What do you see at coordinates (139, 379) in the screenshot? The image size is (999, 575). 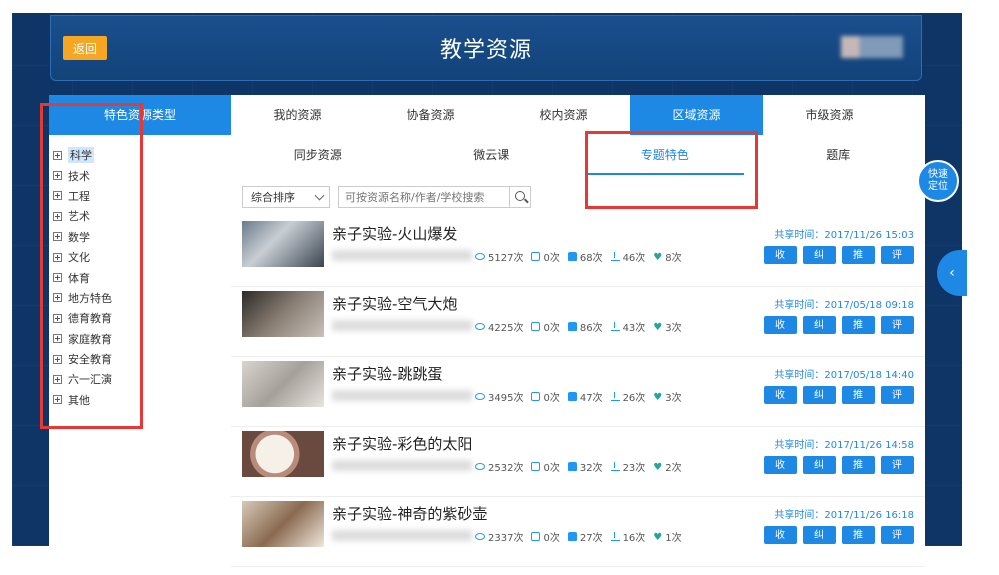 I see `sidebar-item: 六一汇演` at bounding box center [139, 379].